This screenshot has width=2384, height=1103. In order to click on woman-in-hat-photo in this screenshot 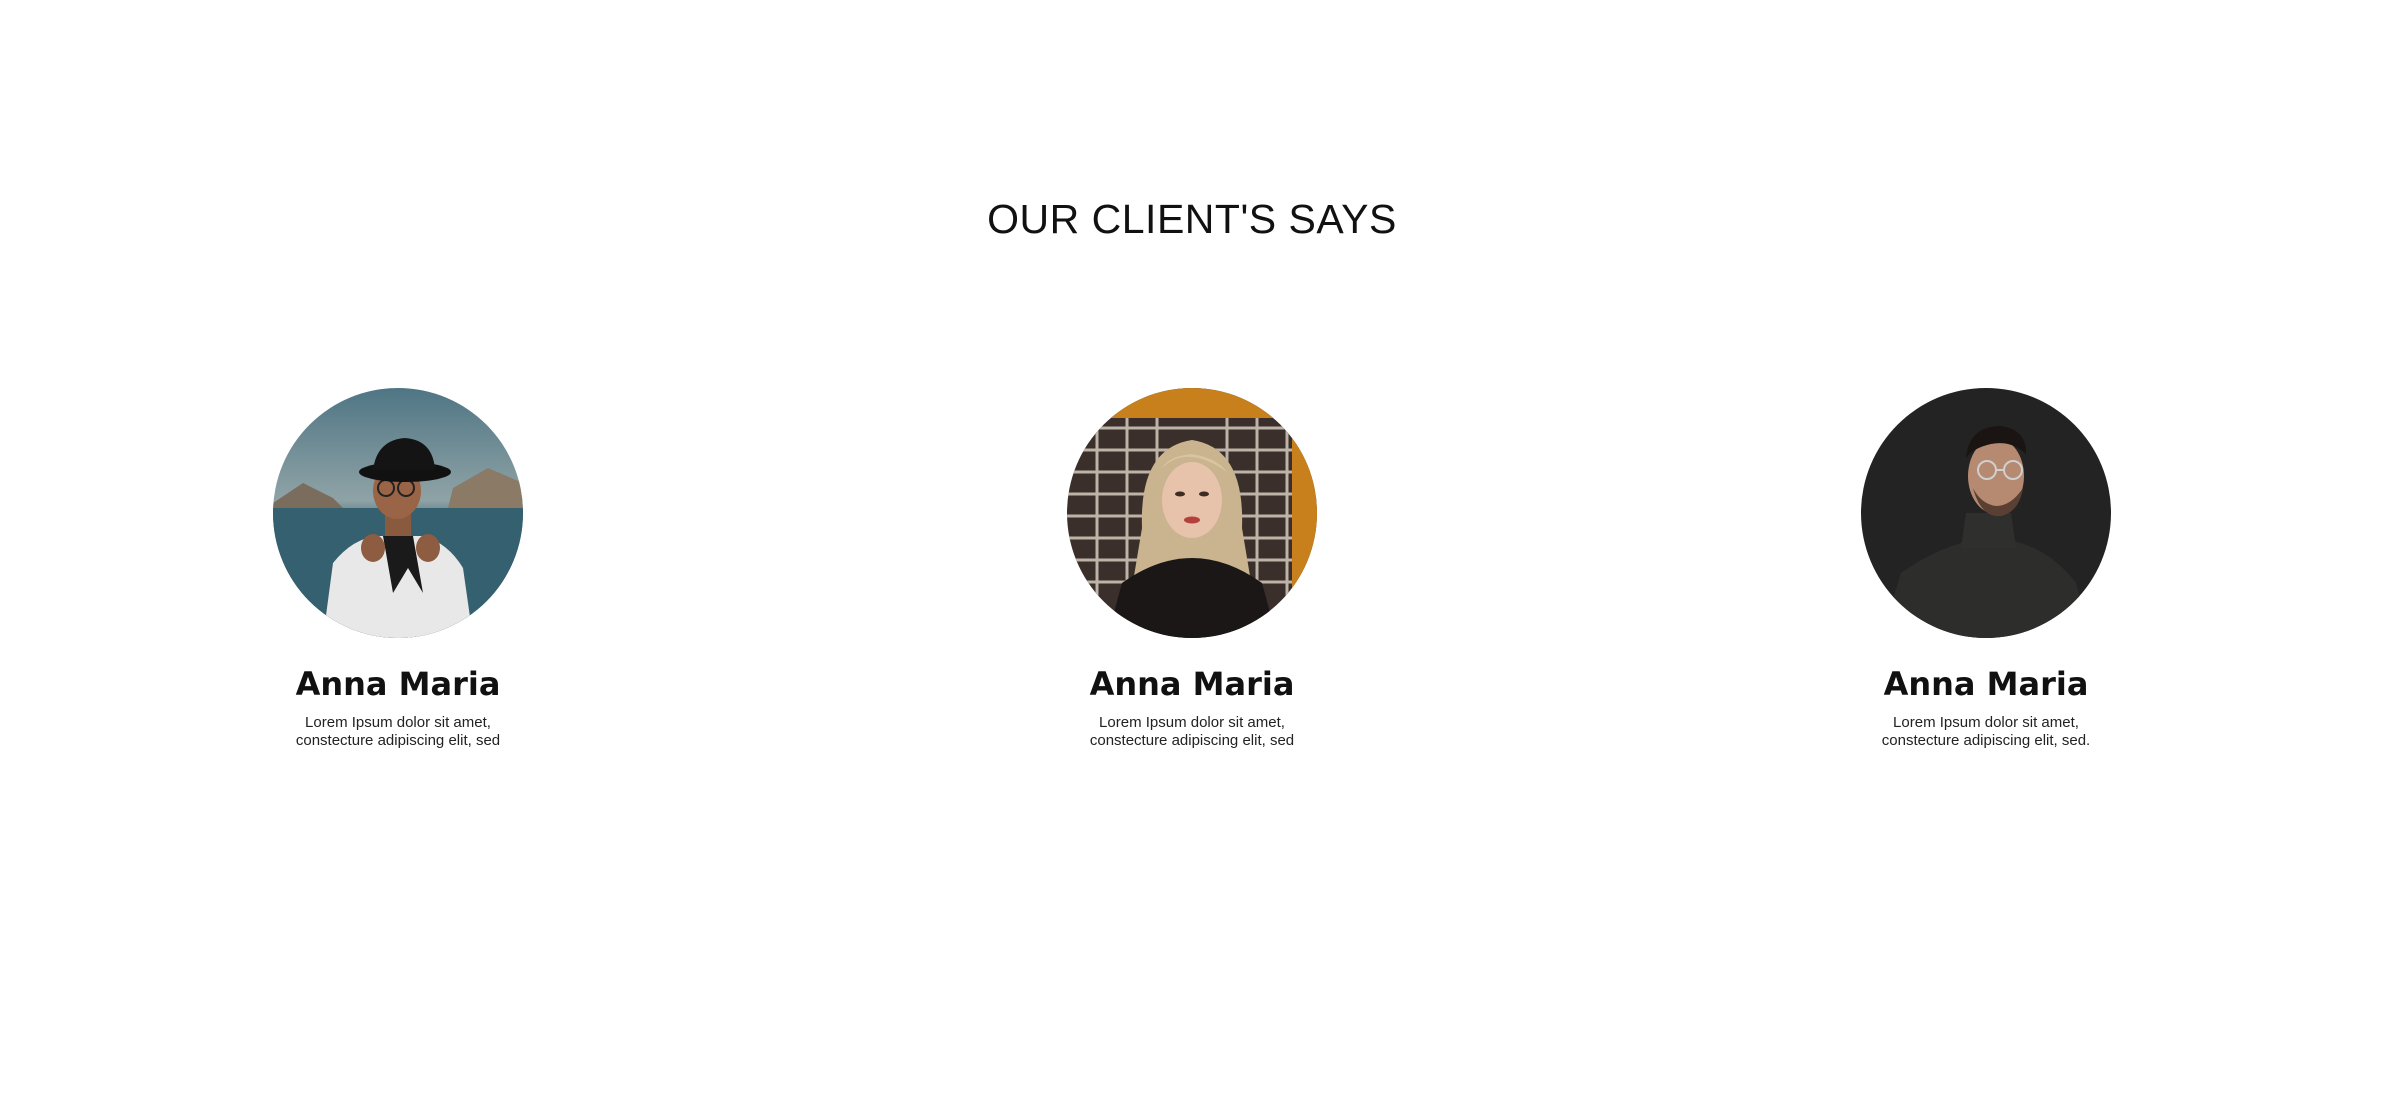, I will do `click(398, 513)`.